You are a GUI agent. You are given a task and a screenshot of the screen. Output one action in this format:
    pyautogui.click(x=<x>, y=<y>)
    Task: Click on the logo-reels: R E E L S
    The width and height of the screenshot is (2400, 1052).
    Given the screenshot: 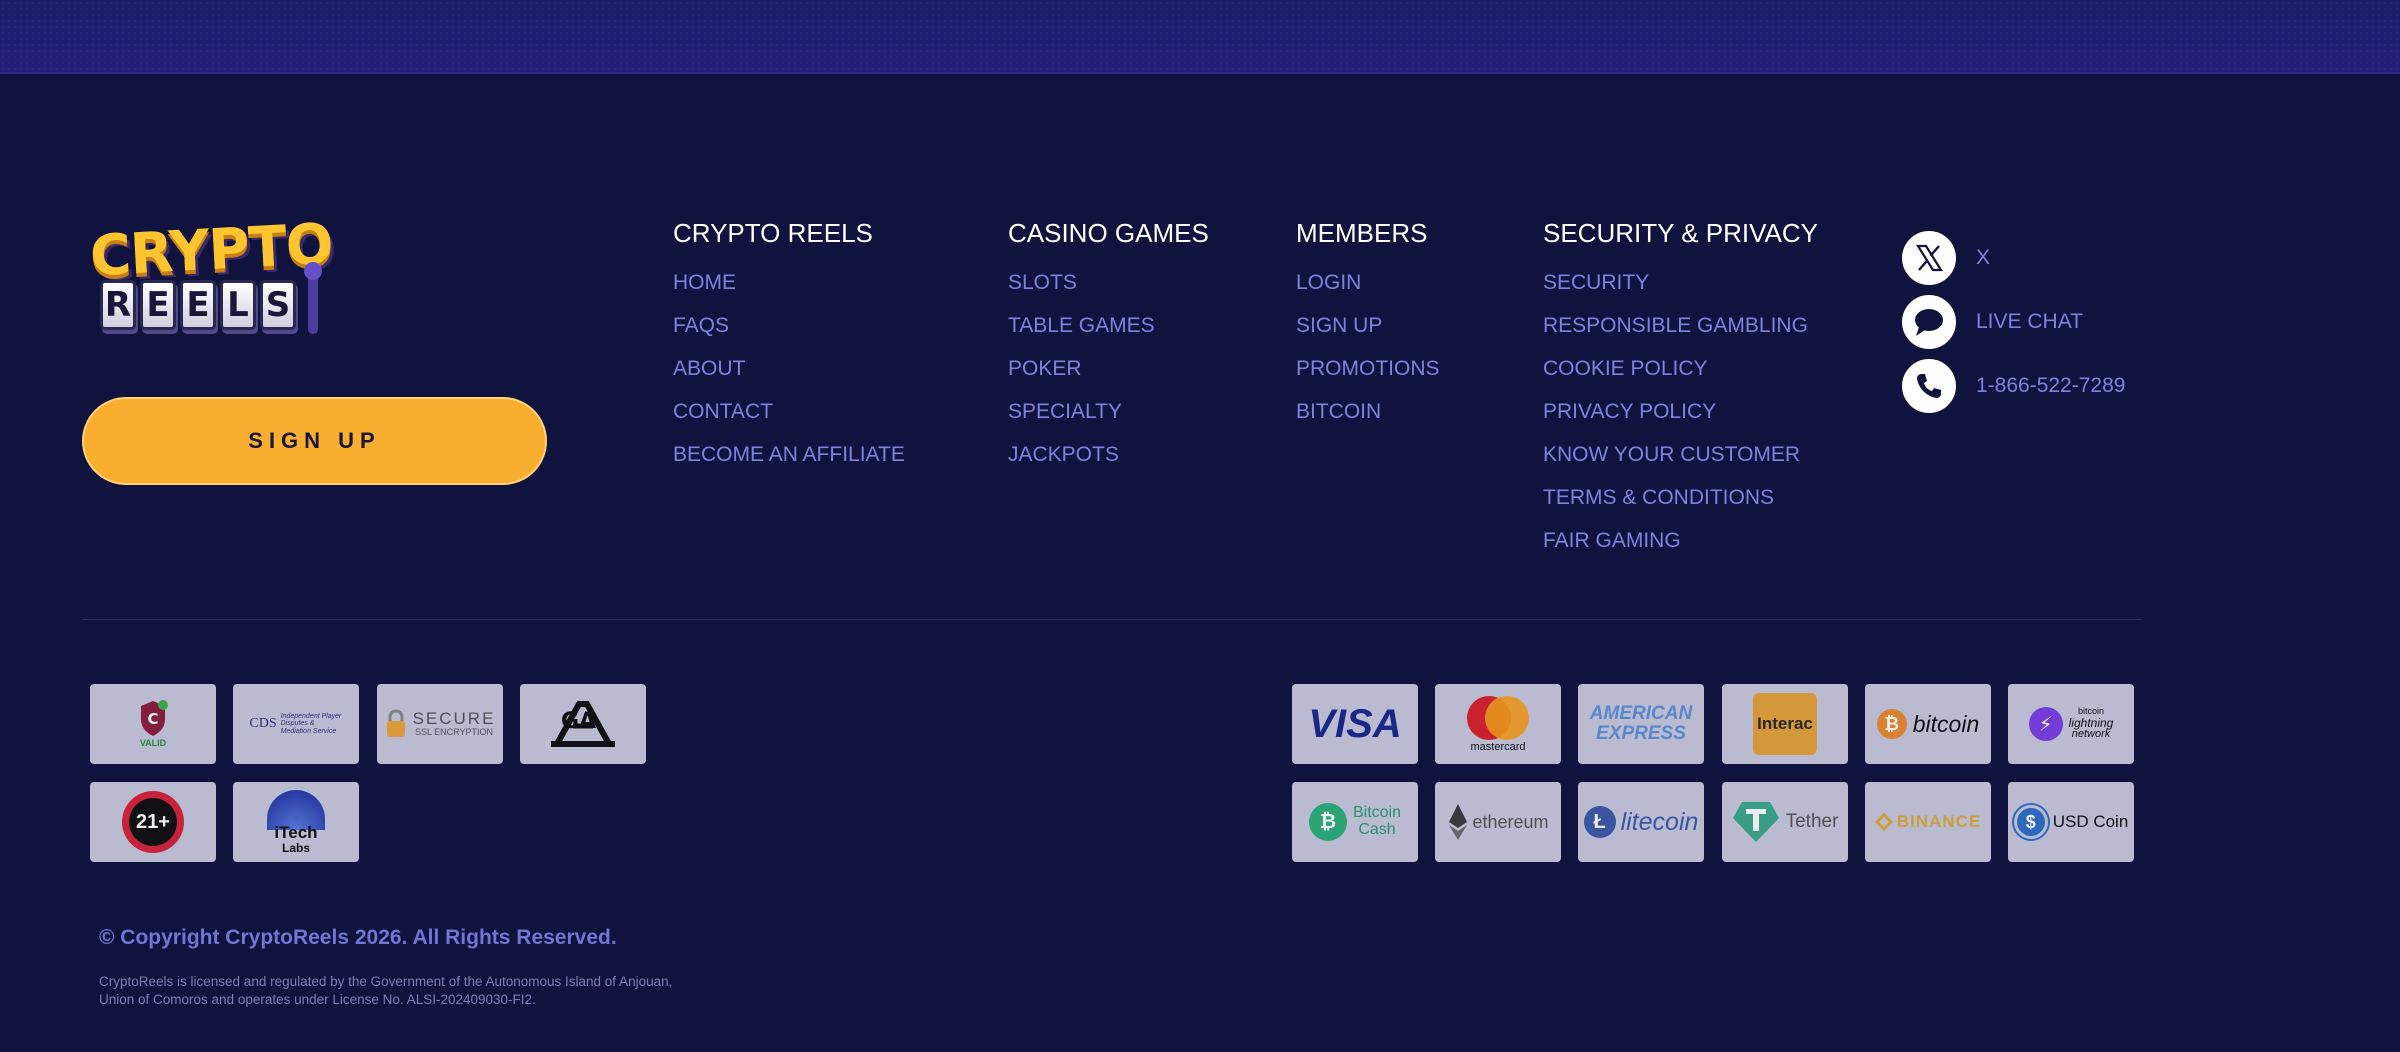 What is the action you would take?
    pyautogui.click(x=198, y=305)
    